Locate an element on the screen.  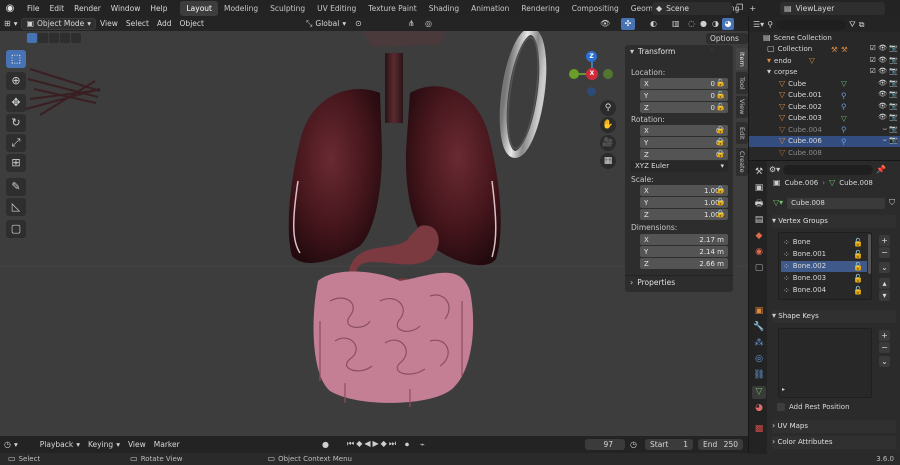
pivot-icon: ⊙ is located at coordinates (358, 24).